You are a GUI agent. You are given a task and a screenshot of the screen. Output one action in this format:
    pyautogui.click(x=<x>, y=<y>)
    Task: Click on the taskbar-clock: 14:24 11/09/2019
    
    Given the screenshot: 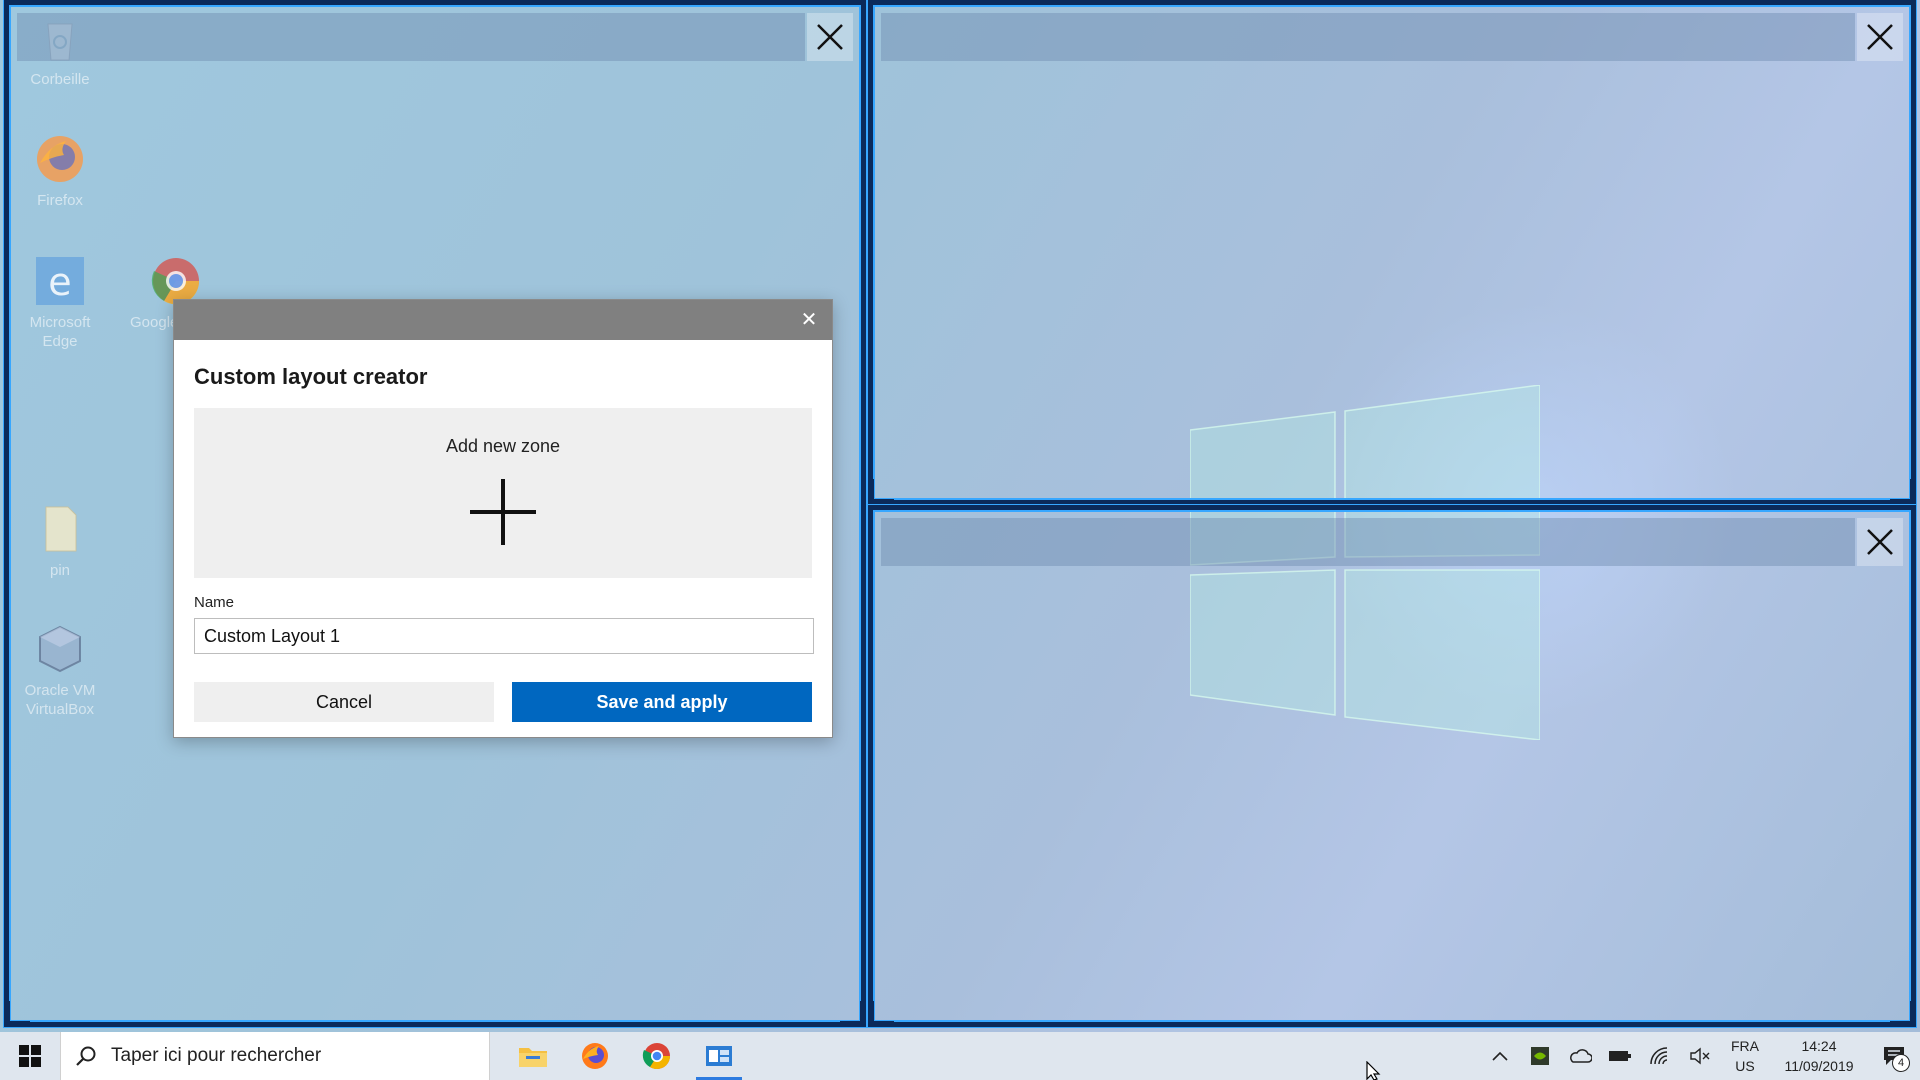 What is the action you would take?
    pyautogui.click(x=1819, y=1056)
    